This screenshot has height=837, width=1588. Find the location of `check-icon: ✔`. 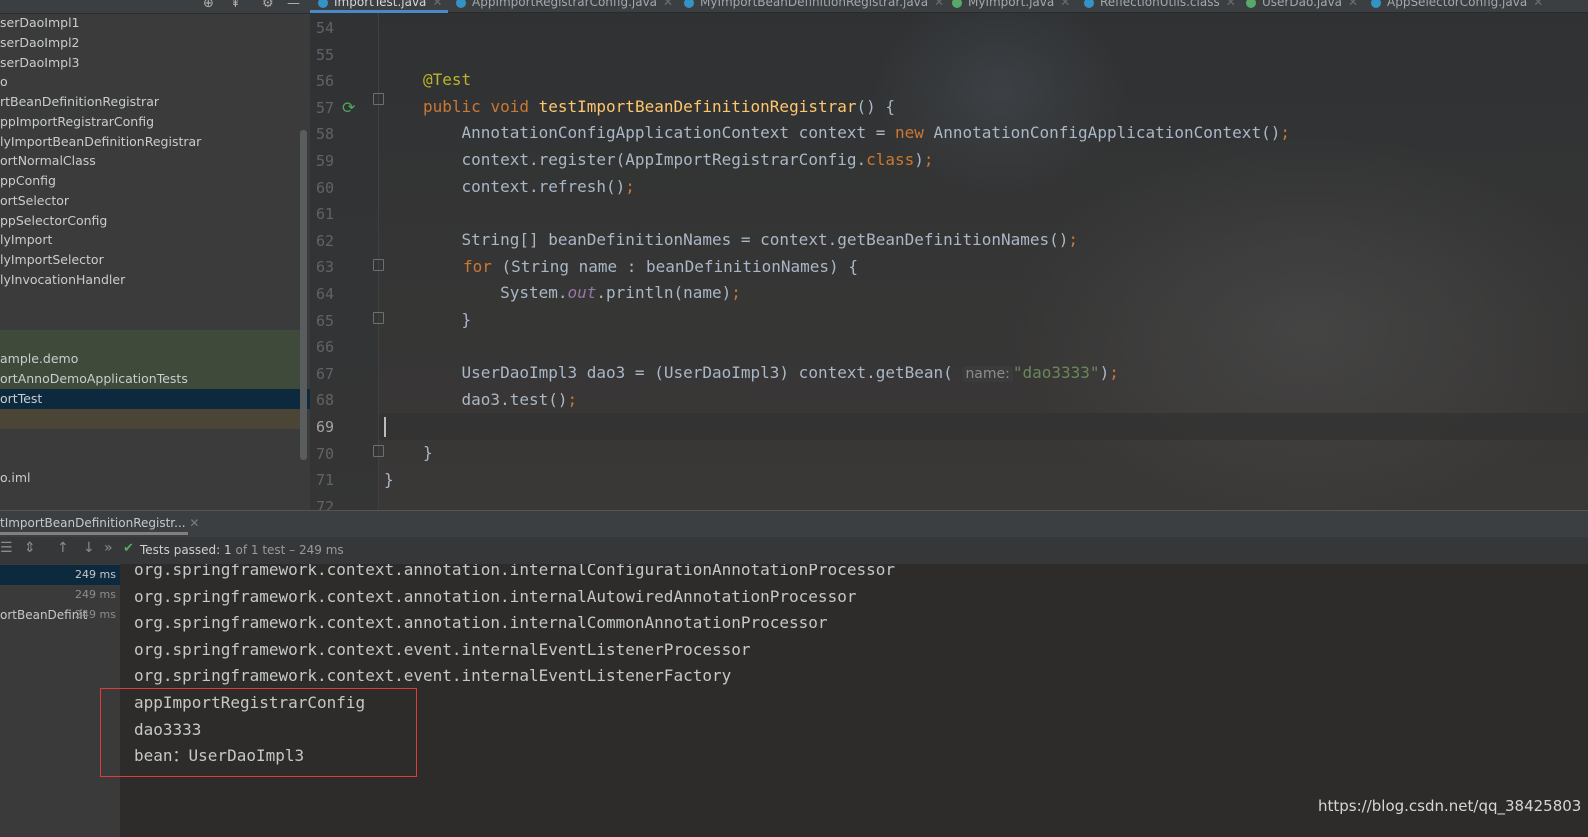

check-icon: ✔ is located at coordinates (128, 548).